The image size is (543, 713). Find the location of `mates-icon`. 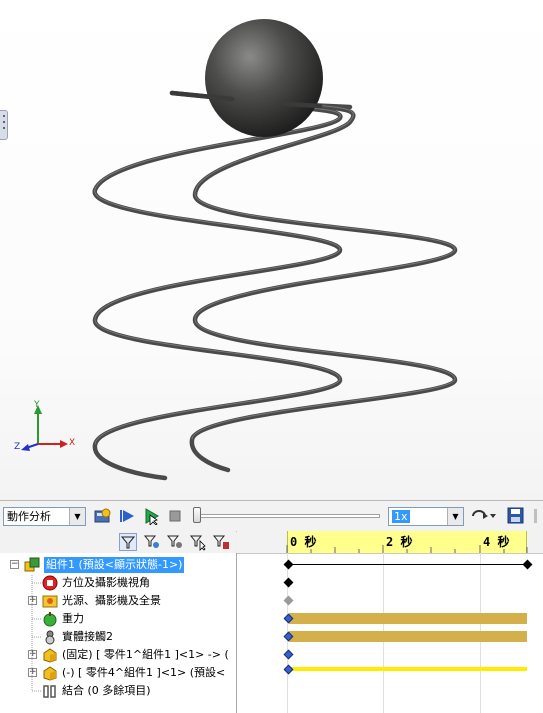

mates-icon is located at coordinates (50, 691).